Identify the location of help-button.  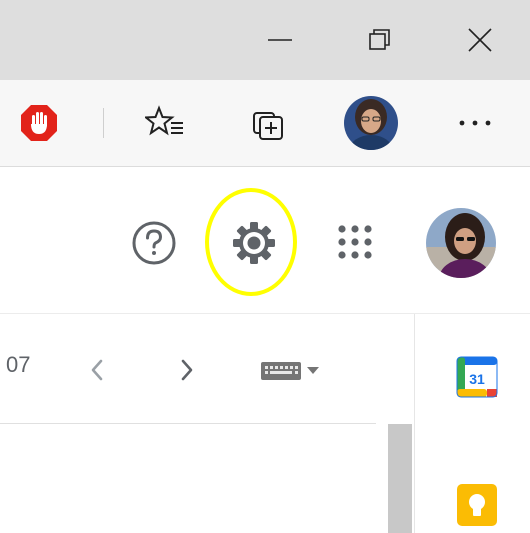
(154, 243).